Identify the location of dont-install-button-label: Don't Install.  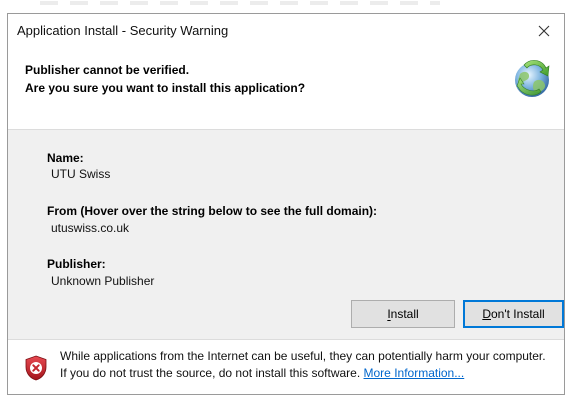
(513, 314).